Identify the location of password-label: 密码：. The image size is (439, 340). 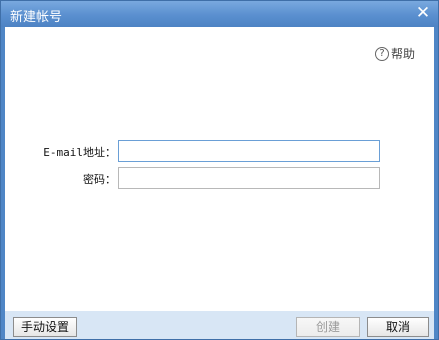
(99, 179).